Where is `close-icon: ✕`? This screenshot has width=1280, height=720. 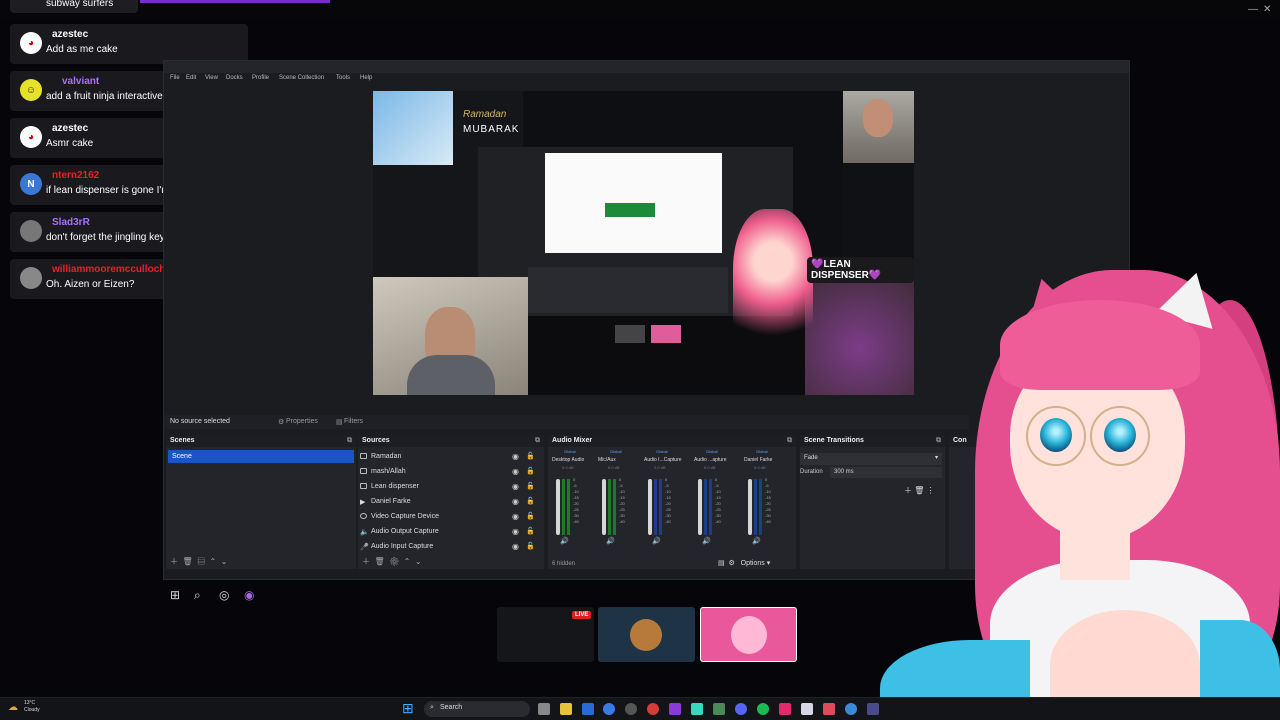 close-icon: ✕ is located at coordinates (1267, 9).